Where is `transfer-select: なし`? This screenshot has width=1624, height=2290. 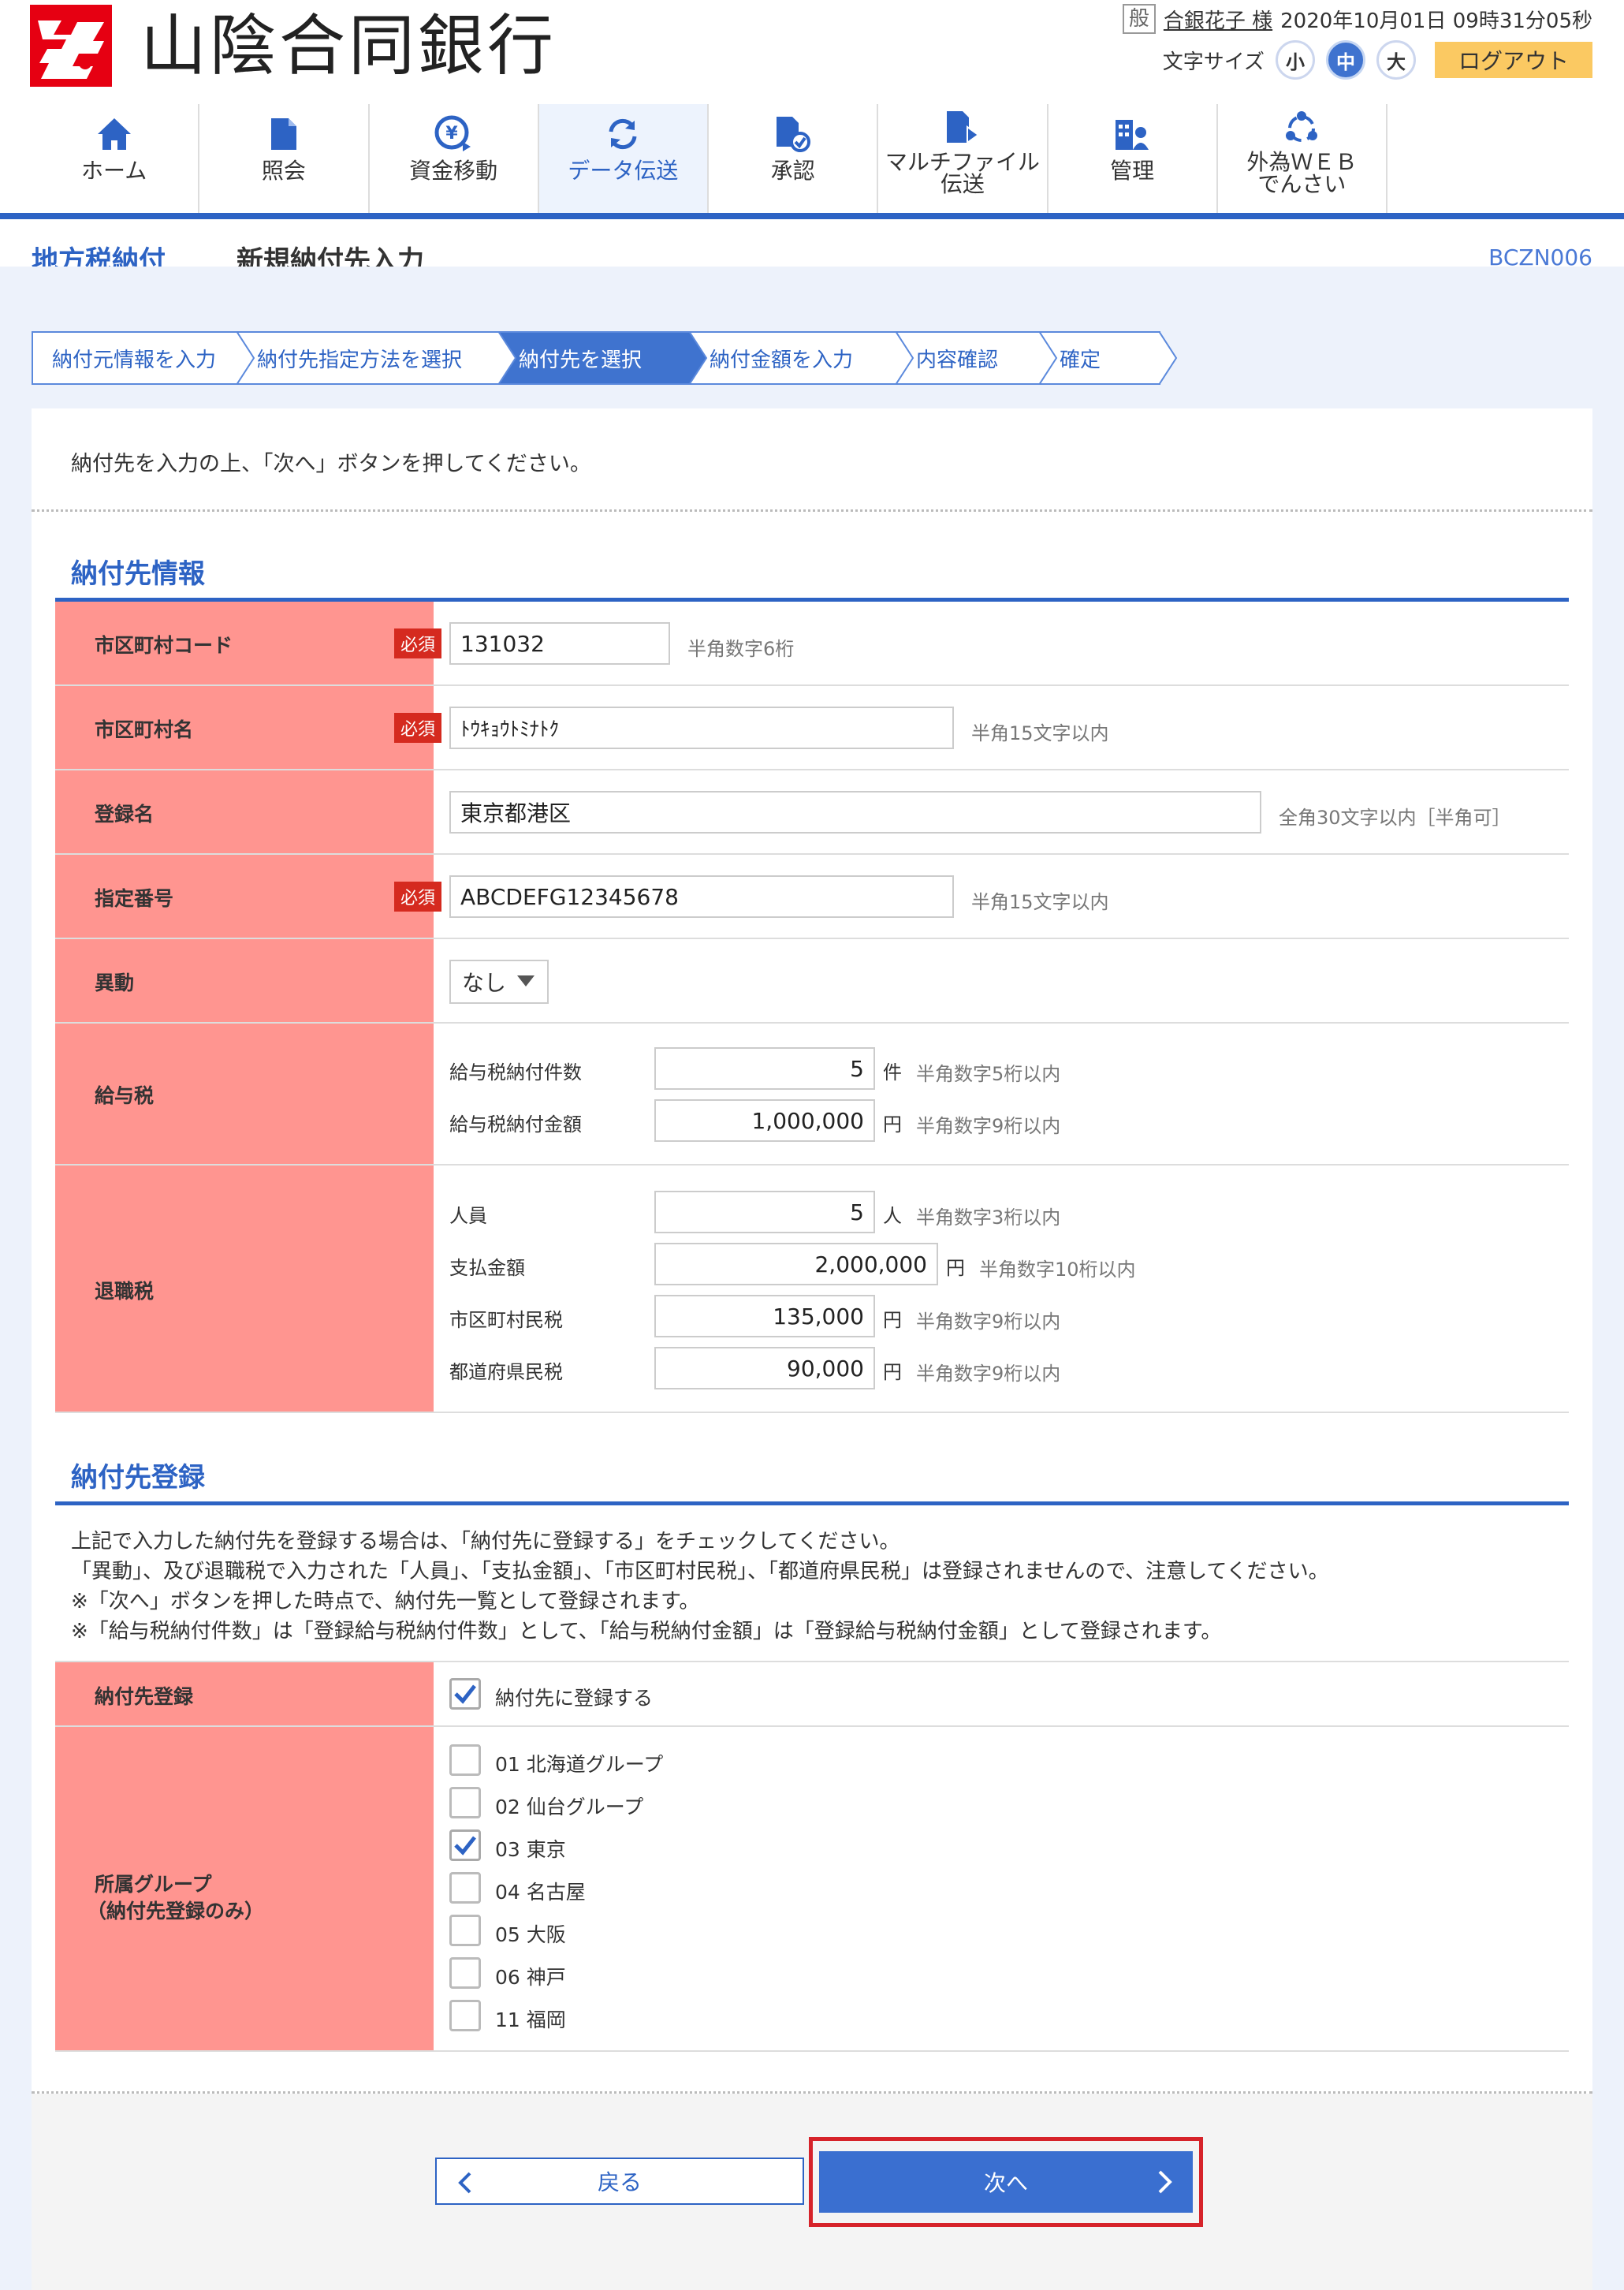
transfer-select: なし is located at coordinates (499, 982).